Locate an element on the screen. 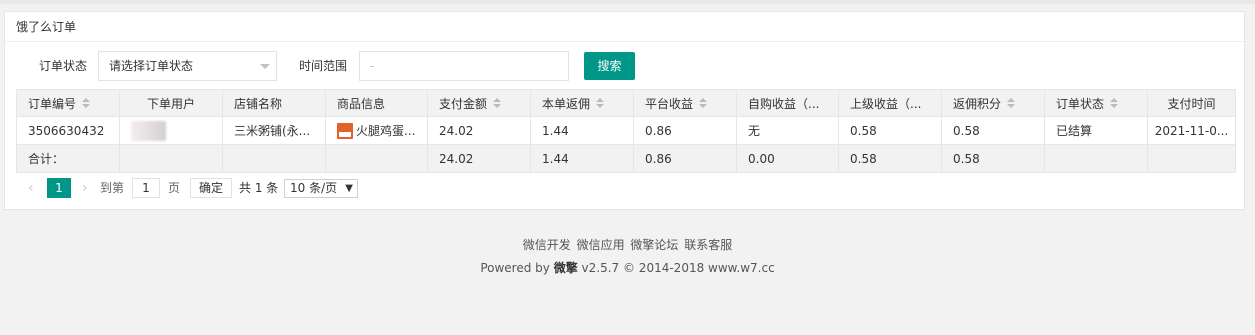 The height and width of the screenshot is (335, 1255). search-button: 搜索 is located at coordinates (609, 66).